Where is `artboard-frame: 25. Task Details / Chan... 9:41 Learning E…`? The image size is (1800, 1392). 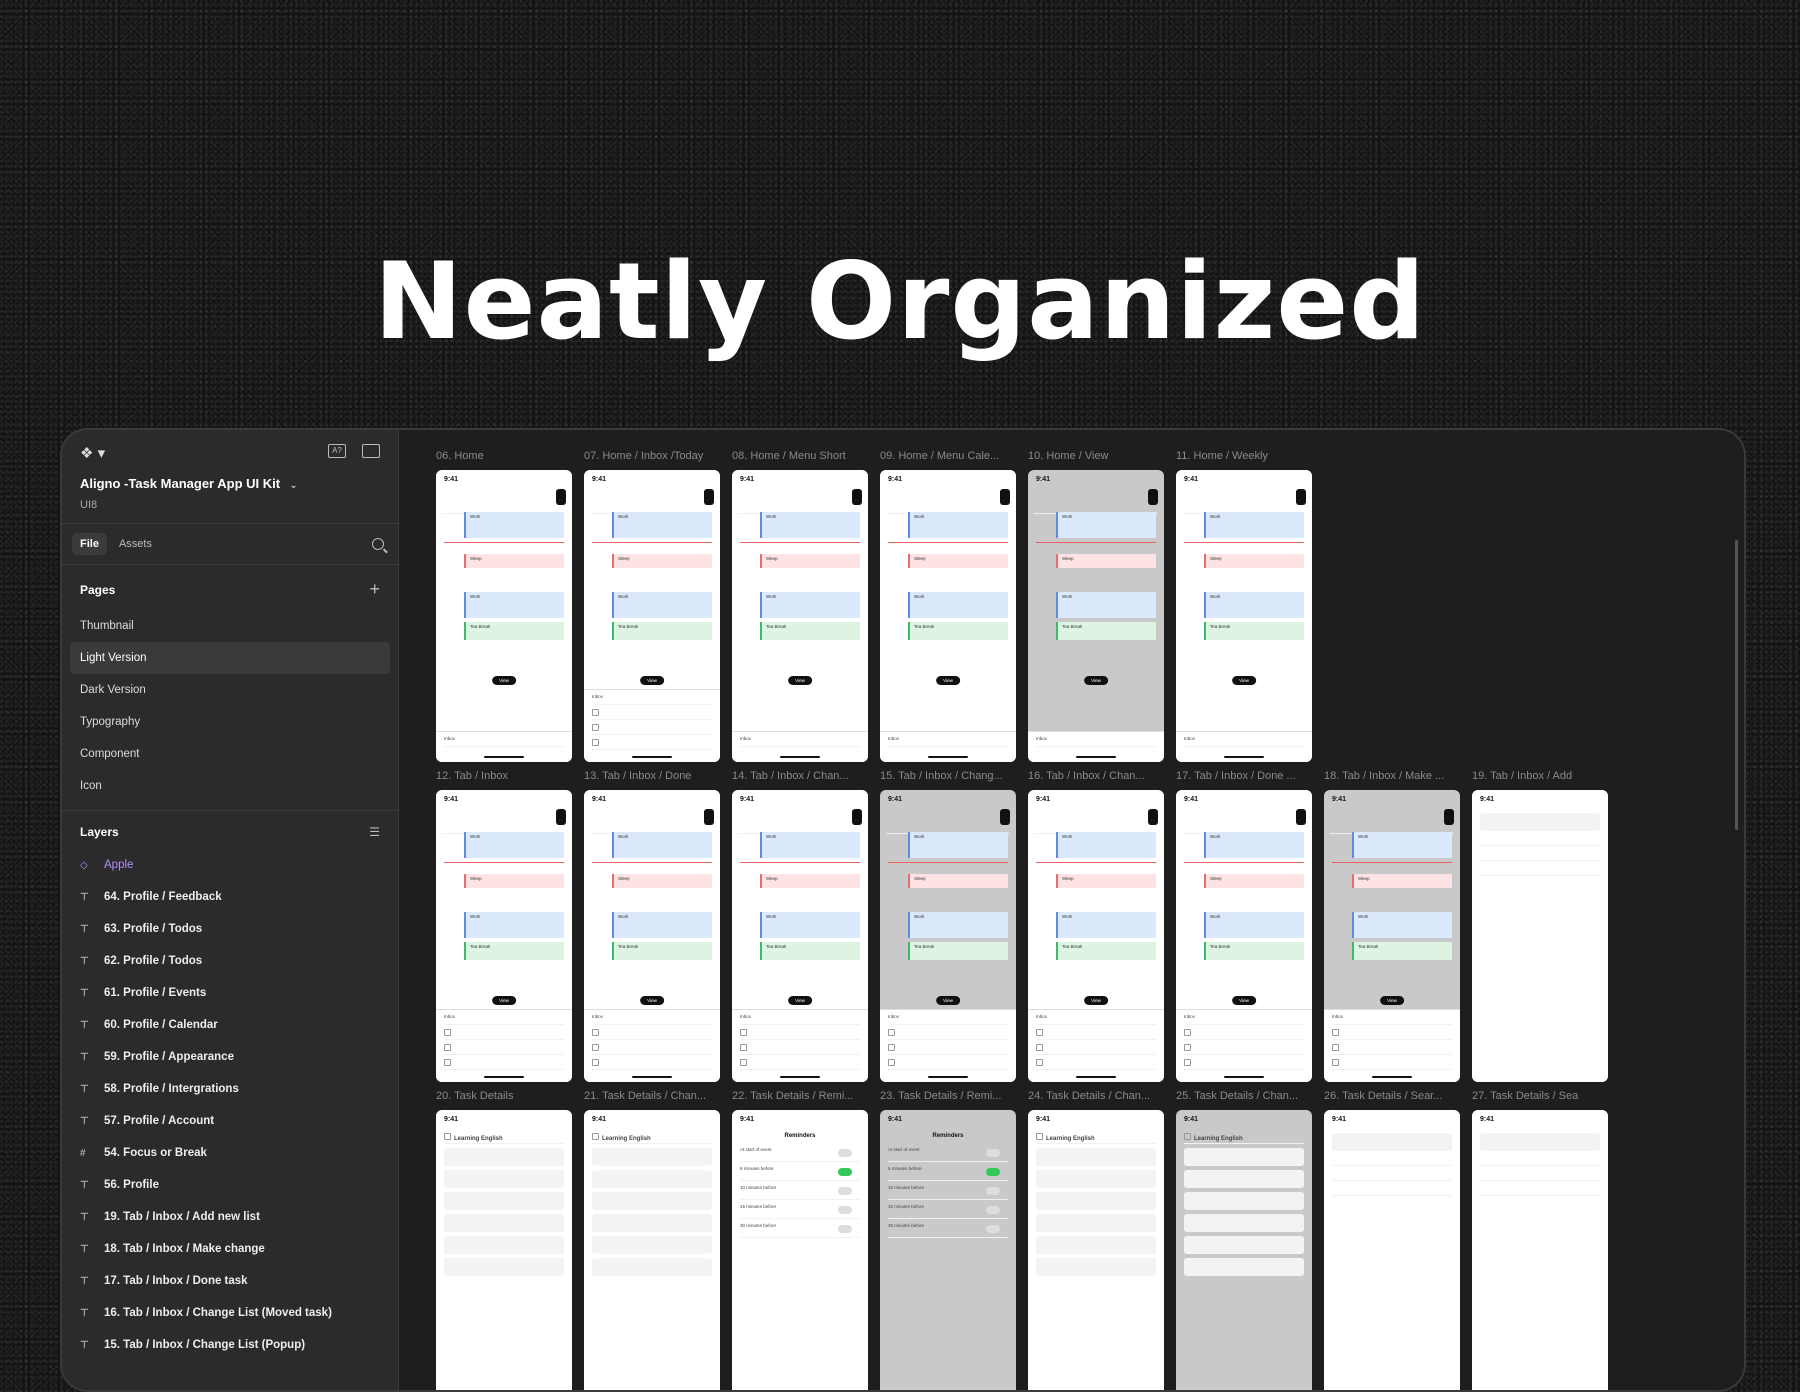
artboard-frame: 25. Task Details / Chan... 9:41 Learning E… is located at coordinates (1244, 1240).